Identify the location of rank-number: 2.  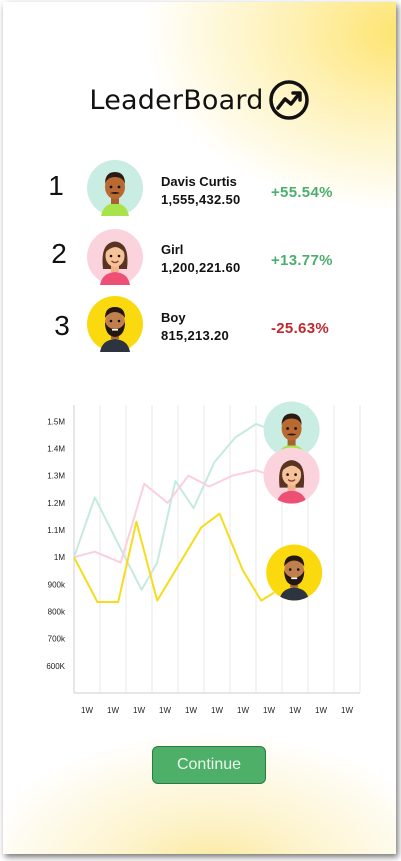
(59, 253).